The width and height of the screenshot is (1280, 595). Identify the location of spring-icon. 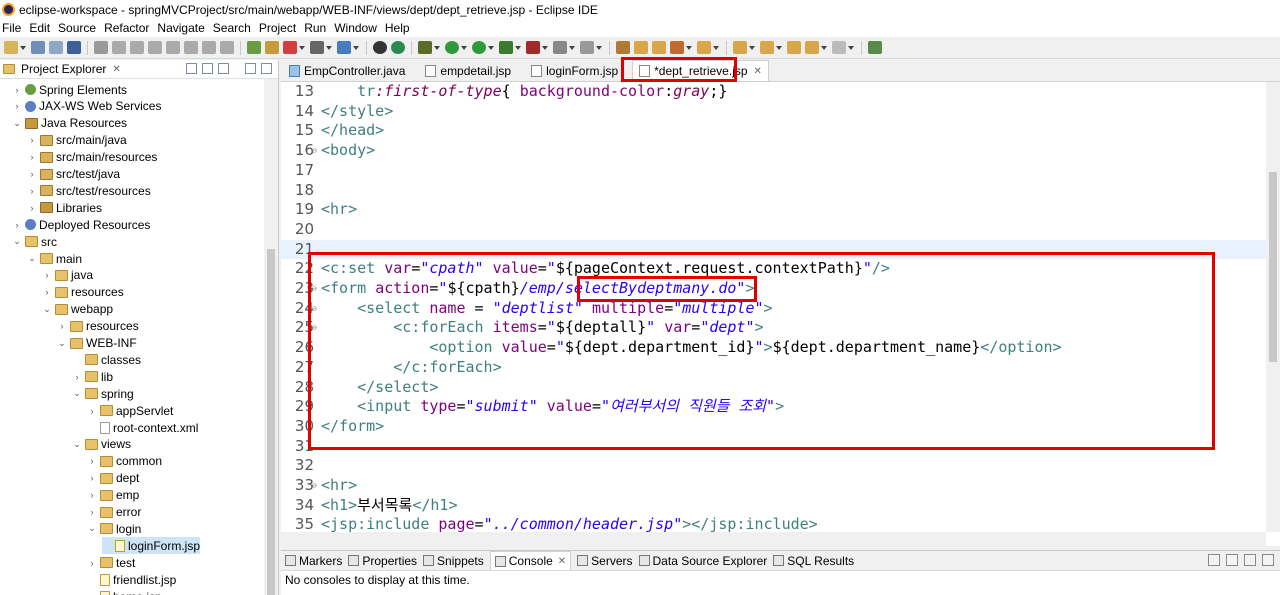
(254, 47).